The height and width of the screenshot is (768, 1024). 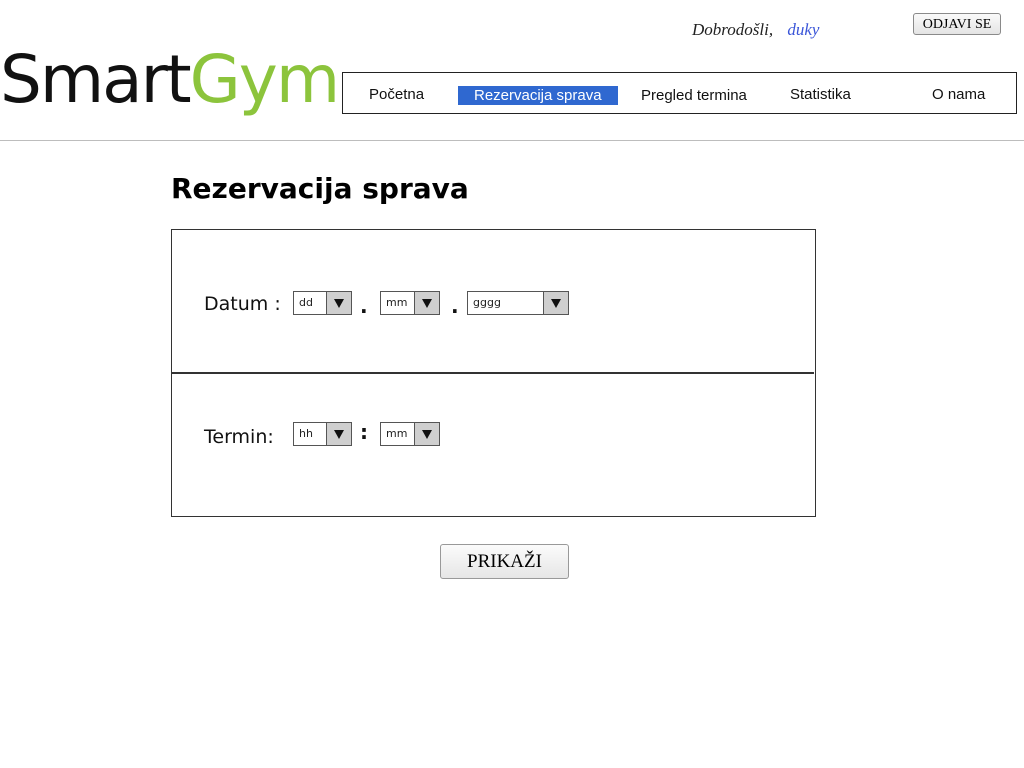 I want to click on logo-gym: Gym, so click(x=264, y=79).